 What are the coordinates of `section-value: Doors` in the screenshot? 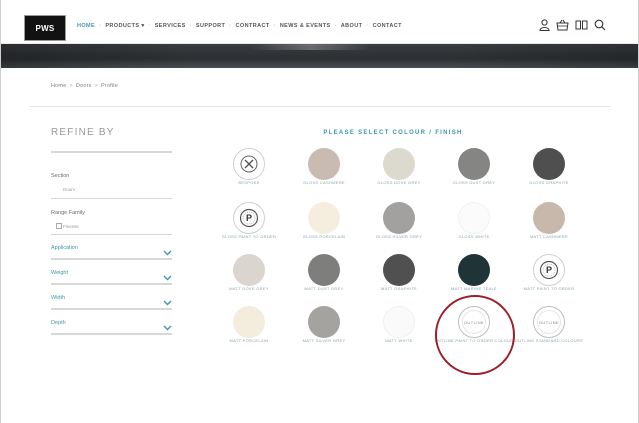 It's located at (69, 189).